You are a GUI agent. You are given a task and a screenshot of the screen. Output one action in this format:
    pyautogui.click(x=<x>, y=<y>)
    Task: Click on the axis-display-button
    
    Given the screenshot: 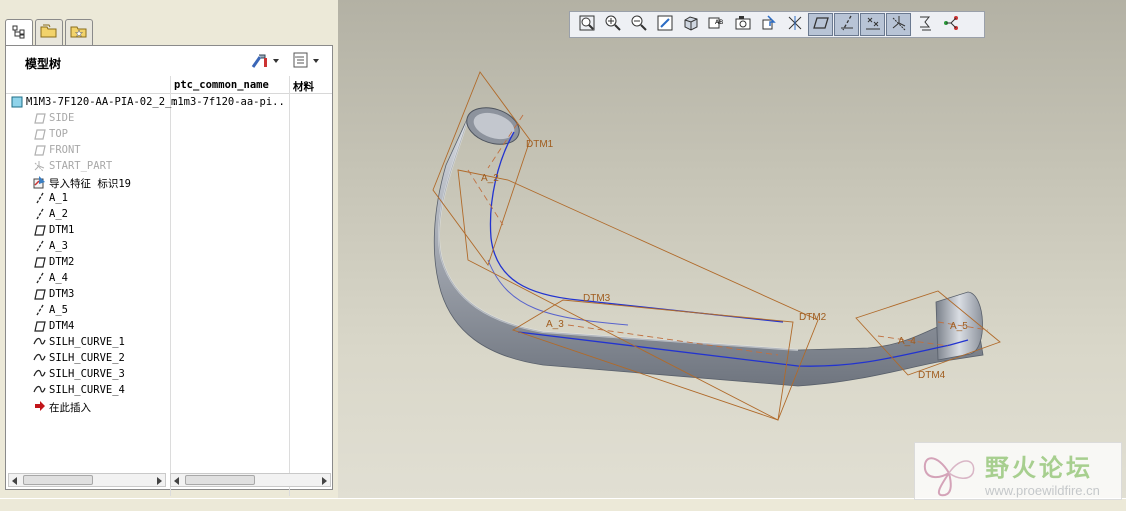 What is the action you would take?
    pyautogui.click(x=846, y=24)
    